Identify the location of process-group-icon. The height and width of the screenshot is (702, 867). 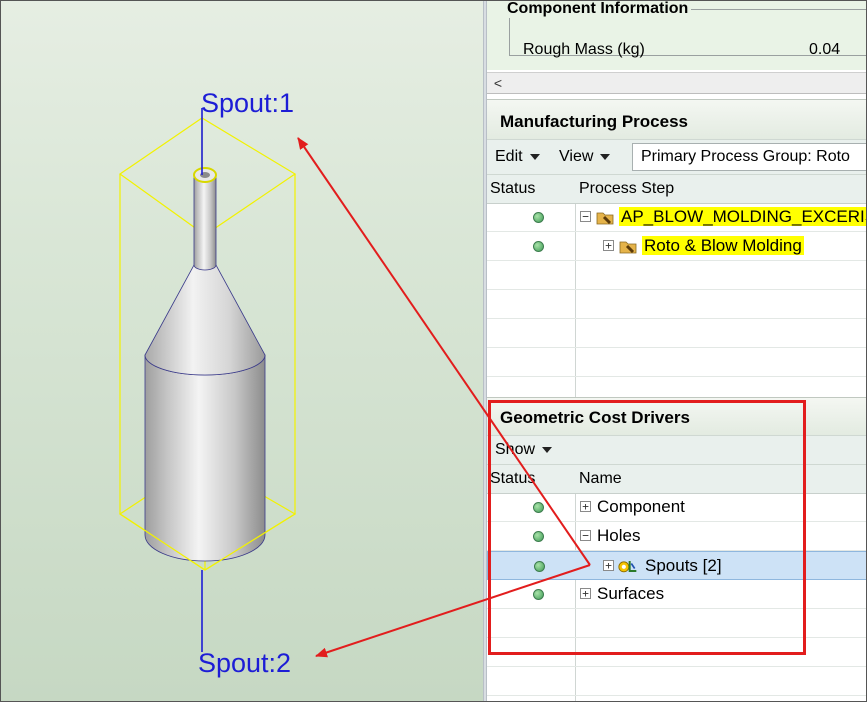
(605, 218).